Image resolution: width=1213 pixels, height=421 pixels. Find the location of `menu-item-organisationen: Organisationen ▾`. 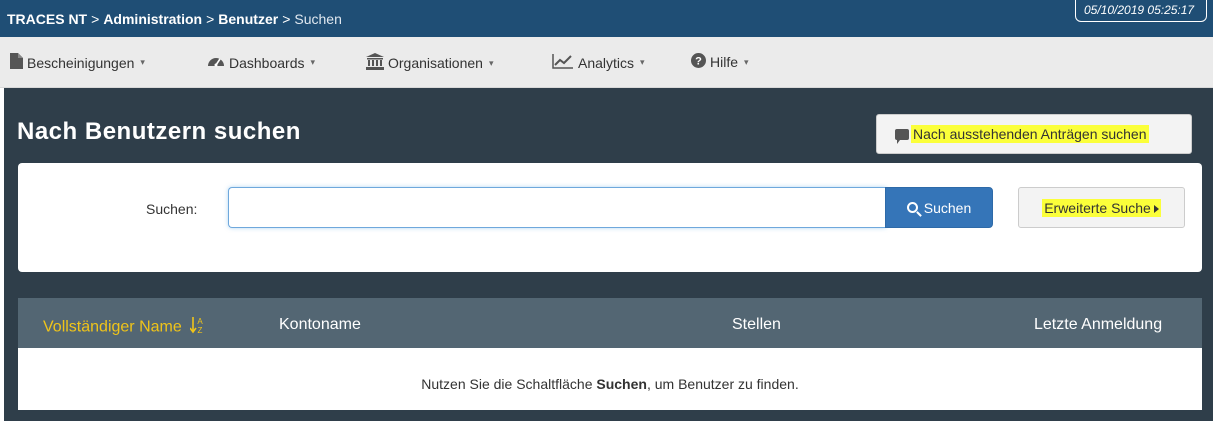

menu-item-organisationen: Organisationen ▾ is located at coordinates (429, 63).